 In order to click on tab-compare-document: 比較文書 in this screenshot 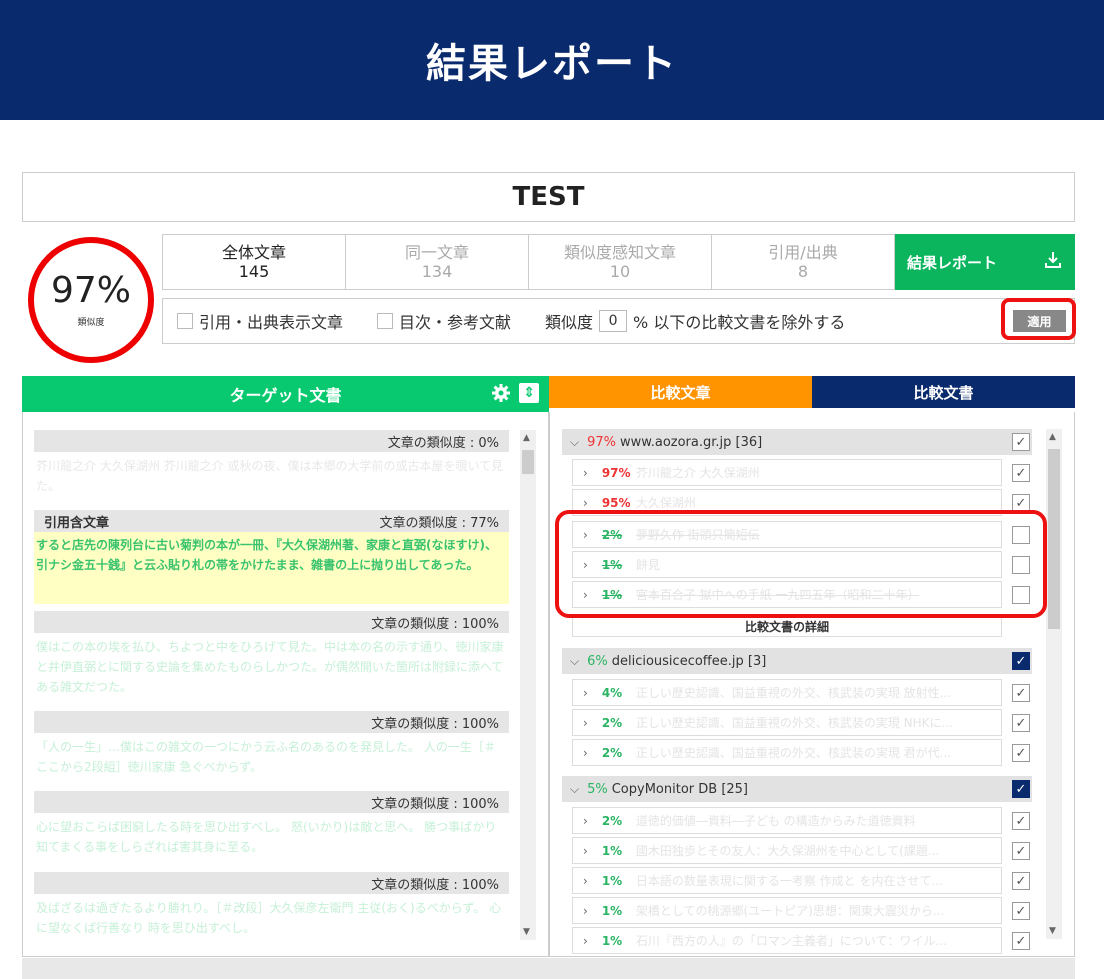, I will do `click(943, 392)`.